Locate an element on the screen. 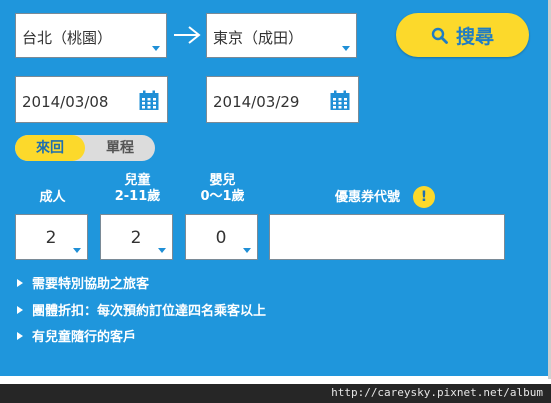 The height and width of the screenshot is (403, 551). children-travel-link: 有兒童隨行的客戶 is located at coordinates (76, 335).